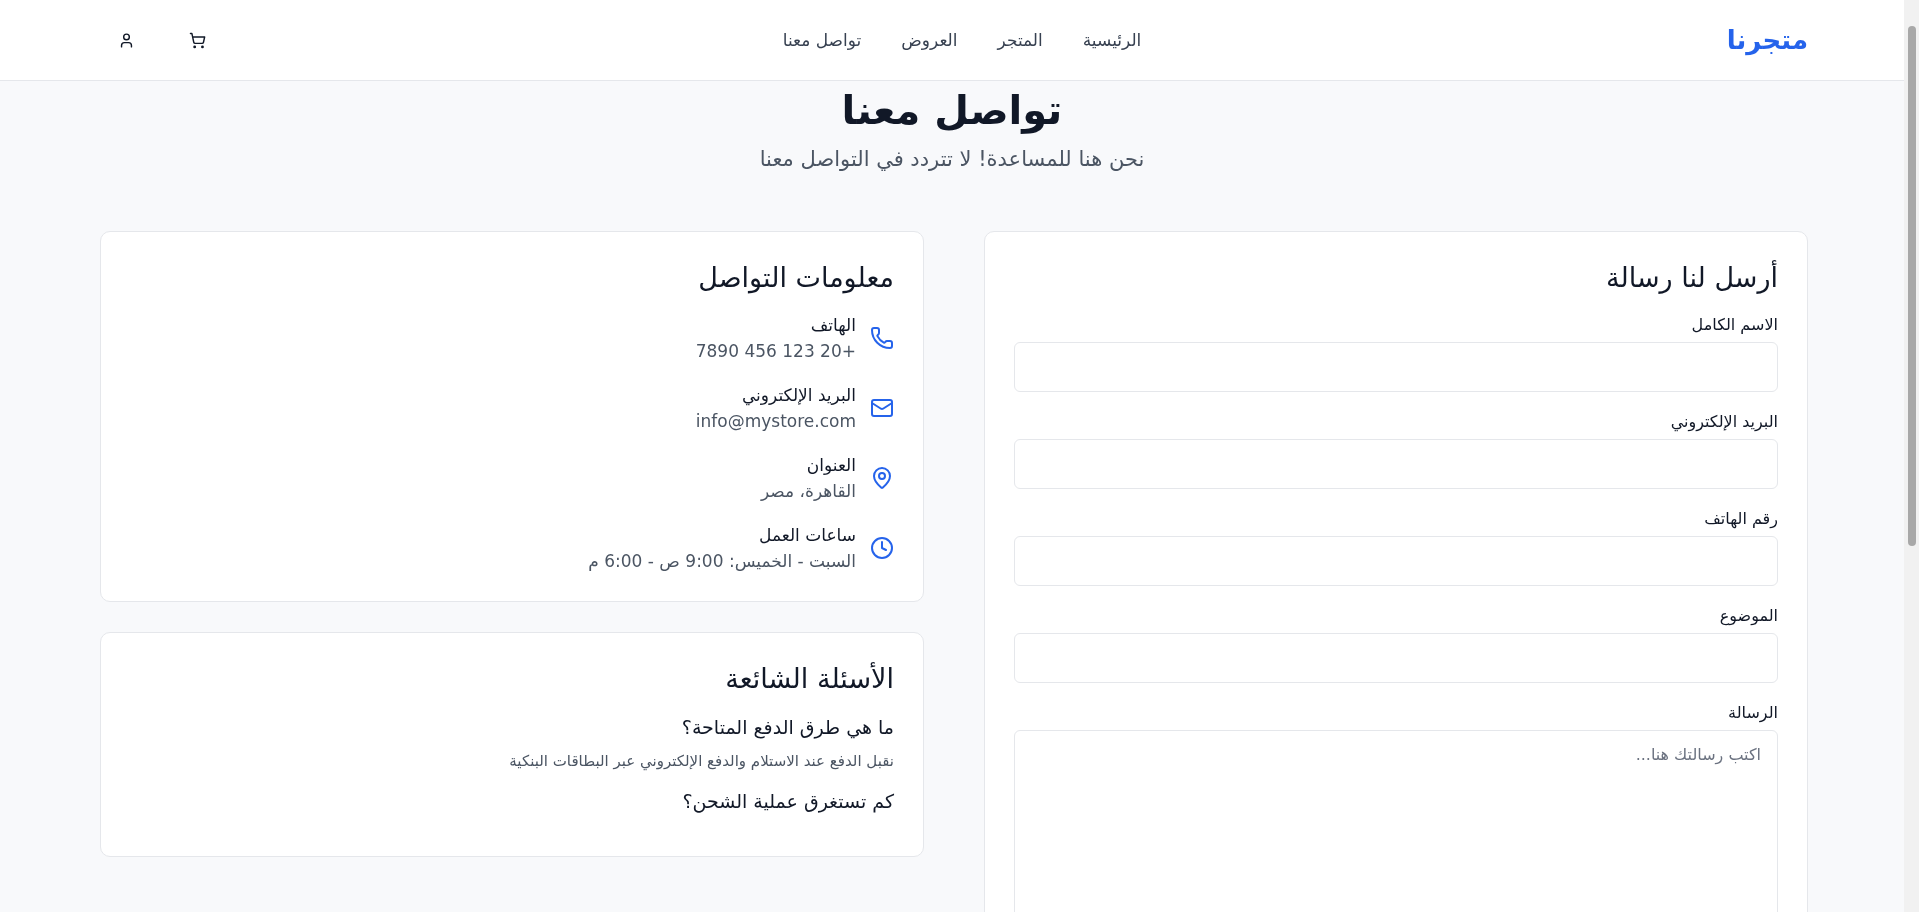  I want to click on scrollbar, so click(1911, 456).